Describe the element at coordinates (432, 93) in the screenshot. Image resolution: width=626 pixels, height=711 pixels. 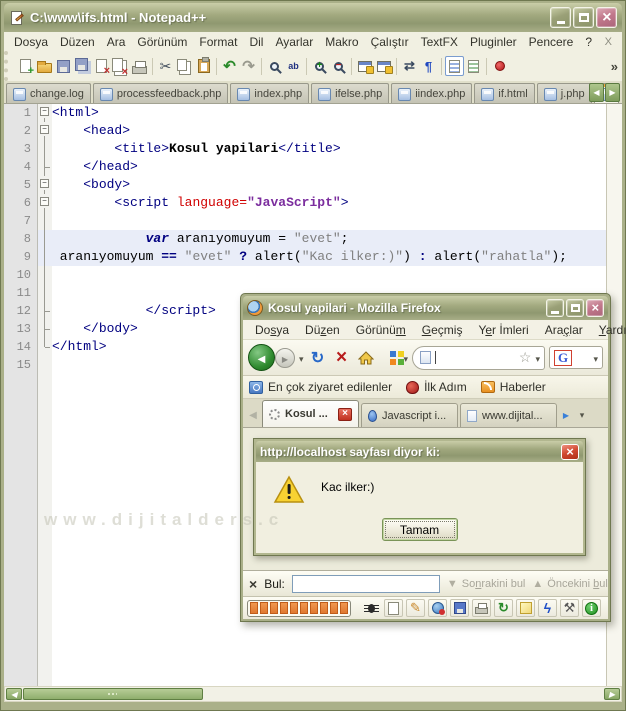
I see `tab-iindex-php: iindex.php` at that location.